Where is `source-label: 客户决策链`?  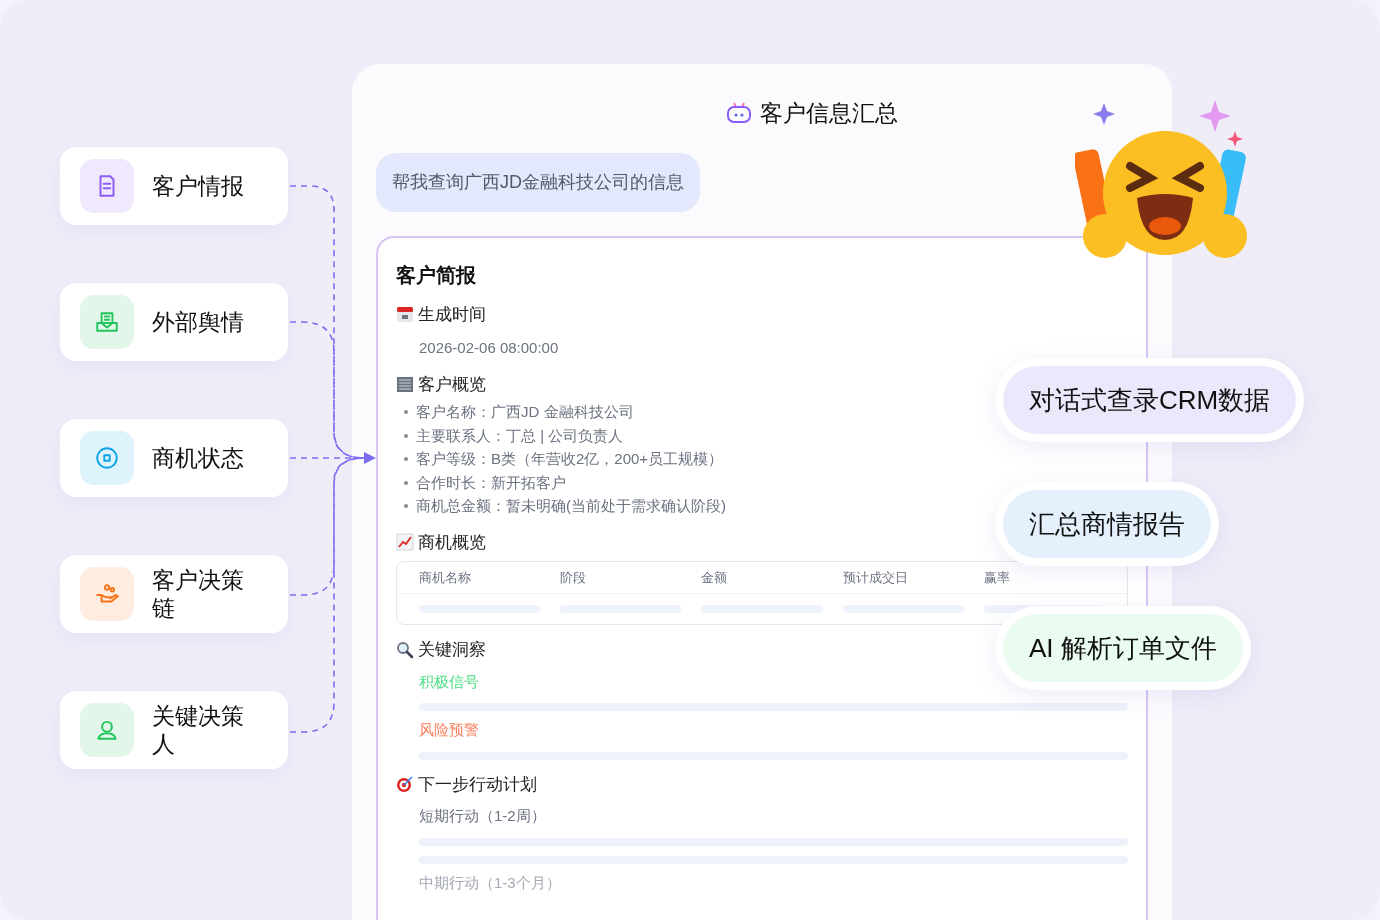 source-label: 客户决策链 is located at coordinates (198, 594).